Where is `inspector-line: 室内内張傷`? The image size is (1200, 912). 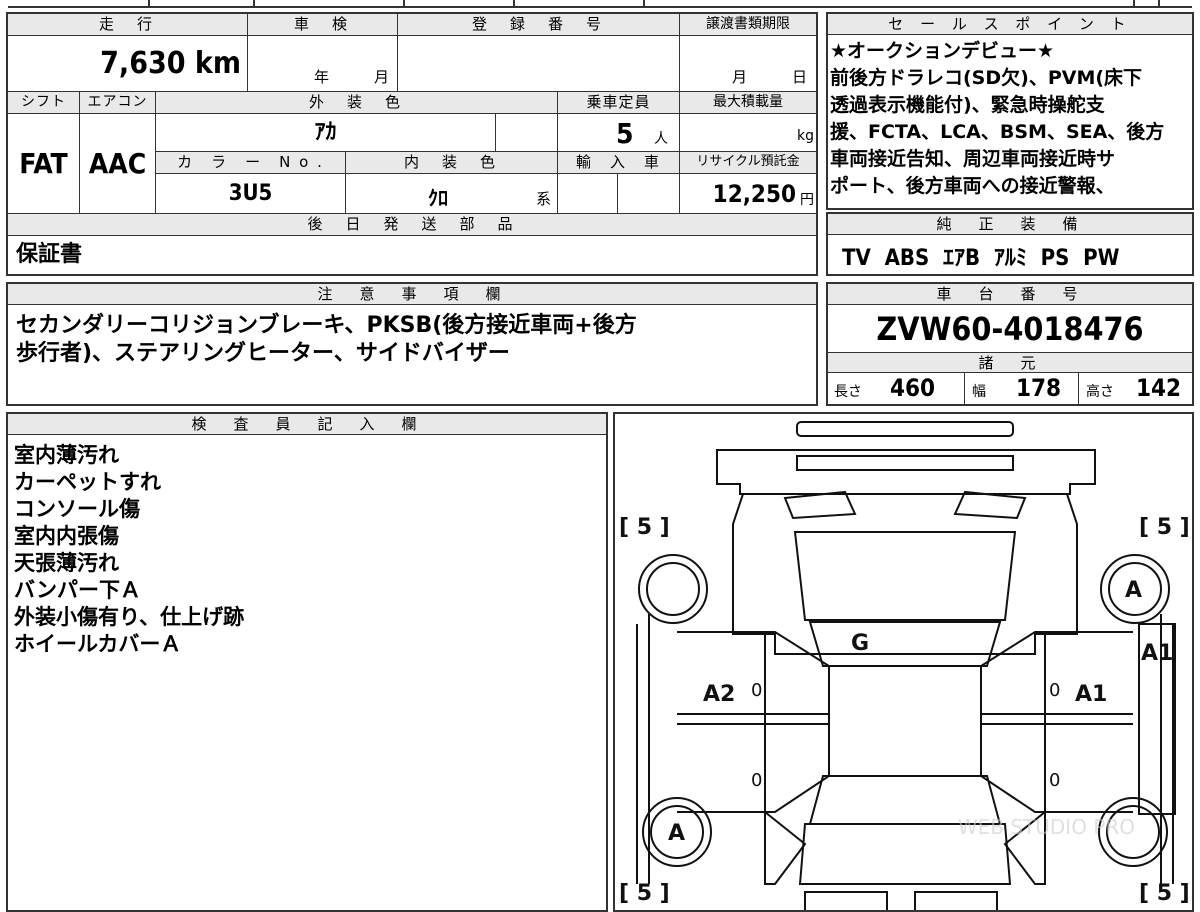
inspector-line: 室内内張傷 is located at coordinates (66, 536).